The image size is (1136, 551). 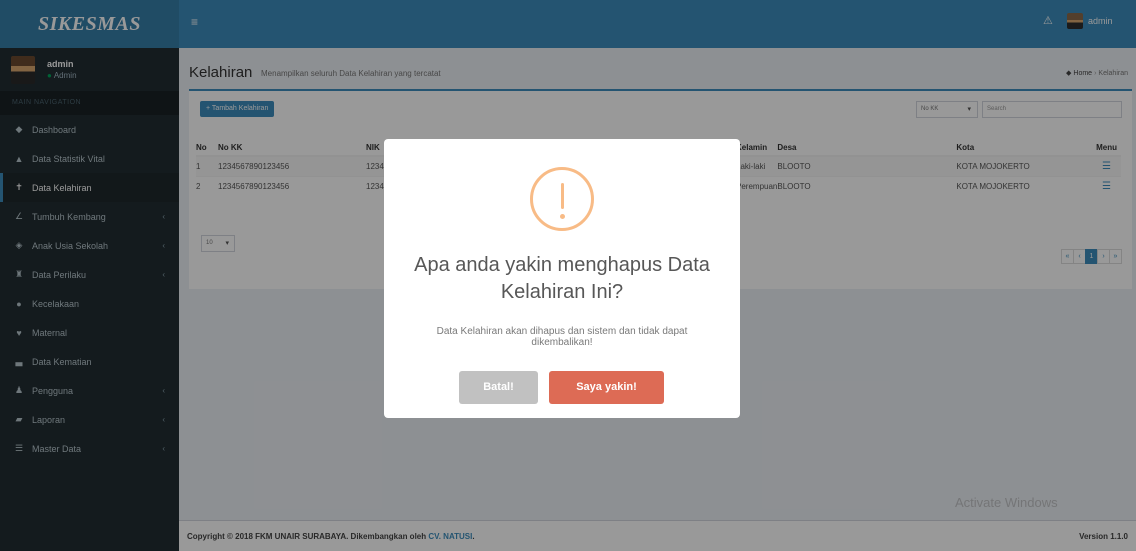 What do you see at coordinates (562, 199) in the screenshot?
I see `warning-icon` at bounding box center [562, 199].